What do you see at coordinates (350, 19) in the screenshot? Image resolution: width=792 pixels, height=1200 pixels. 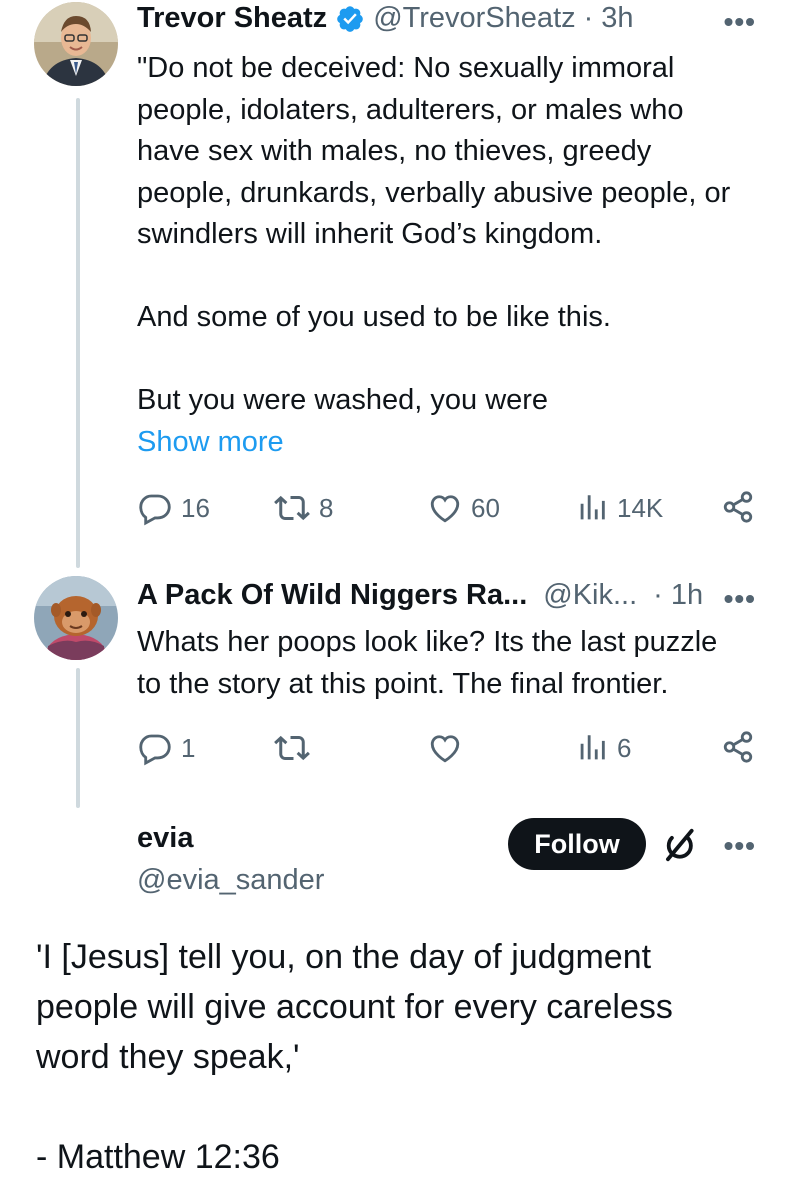 I see `verified-icon` at bounding box center [350, 19].